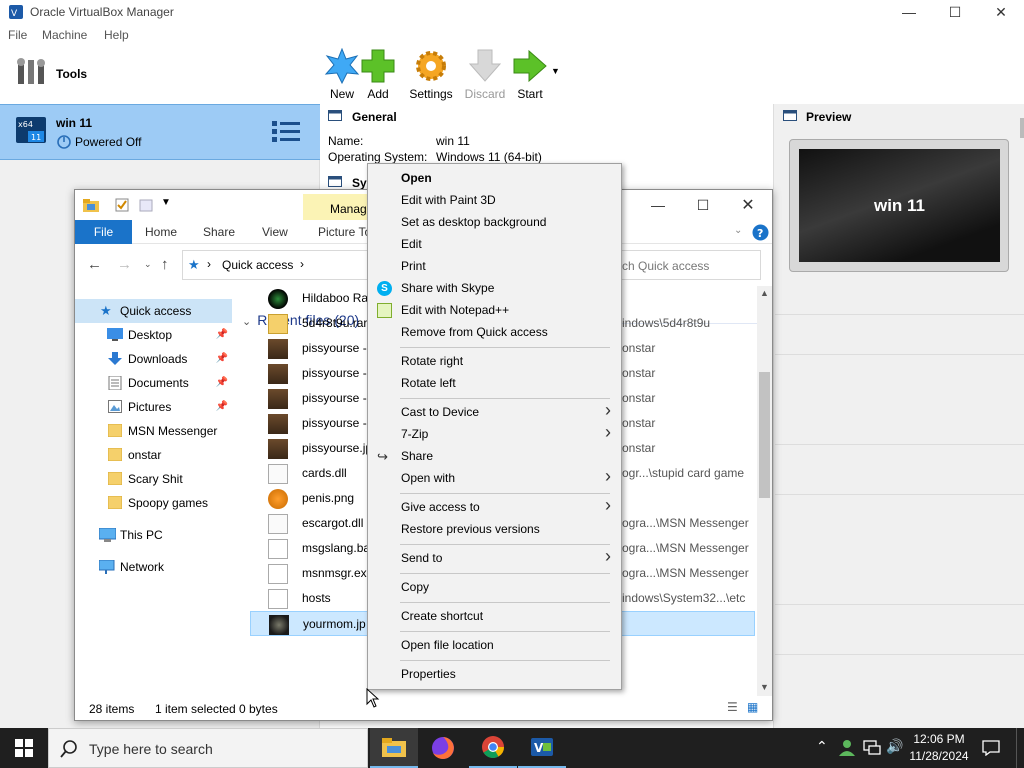 The image size is (1024, 768). What do you see at coordinates (493, 748) in the screenshot?
I see `taskbar-chrome` at bounding box center [493, 748].